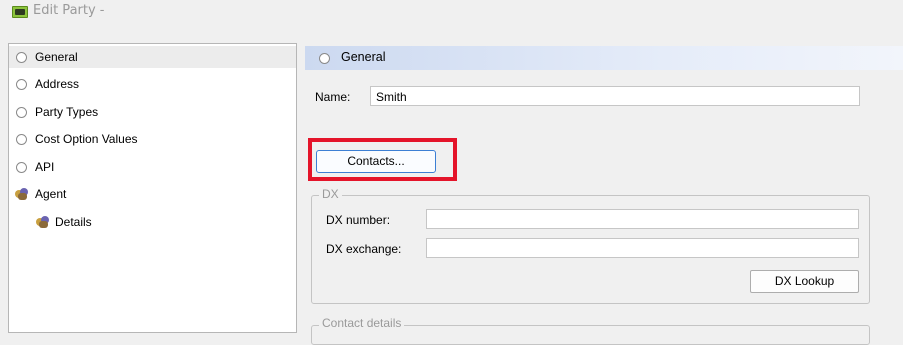 This screenshot has height=345, width=903. I want to click on dx-exchange-input, so click(642, 248).